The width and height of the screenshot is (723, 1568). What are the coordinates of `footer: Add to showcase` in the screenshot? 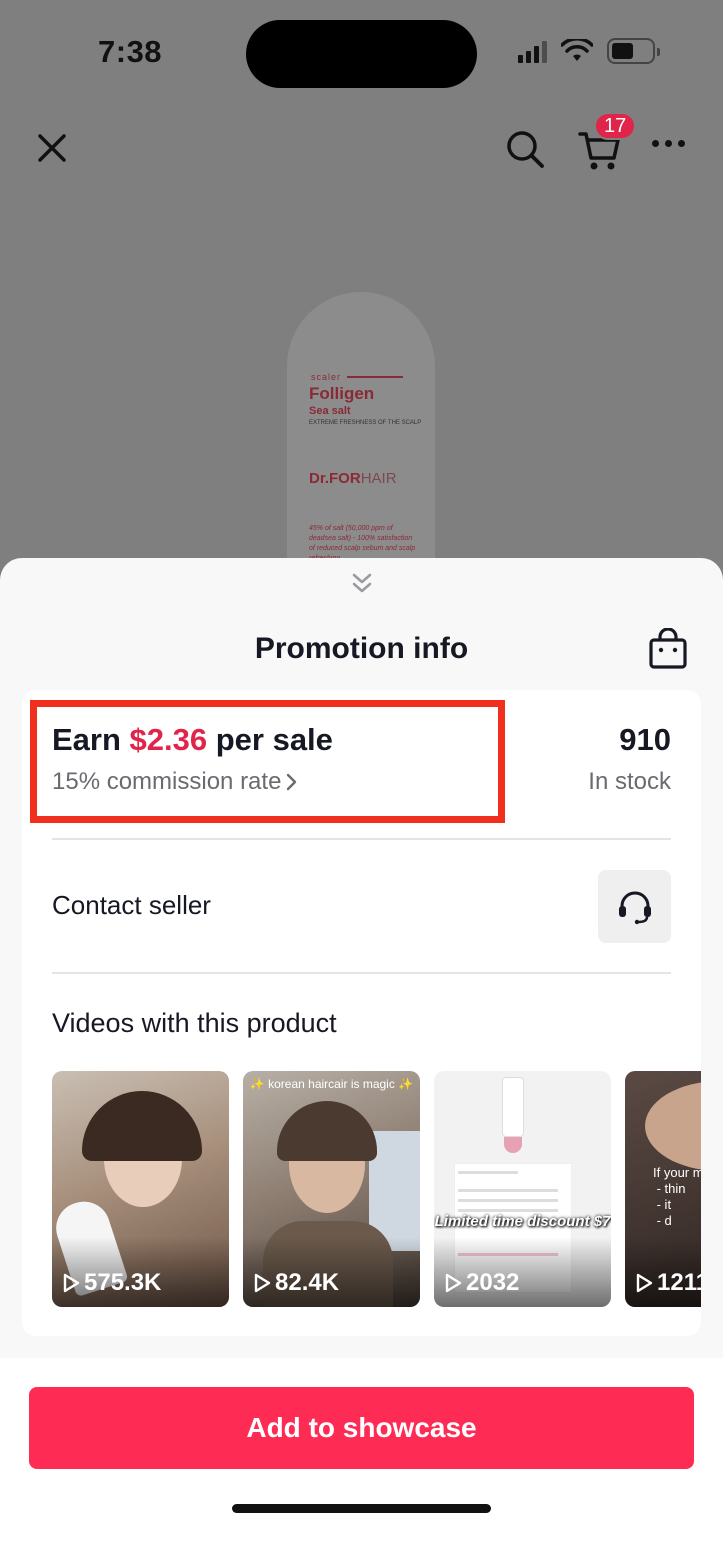 It's located at (361, 1463).